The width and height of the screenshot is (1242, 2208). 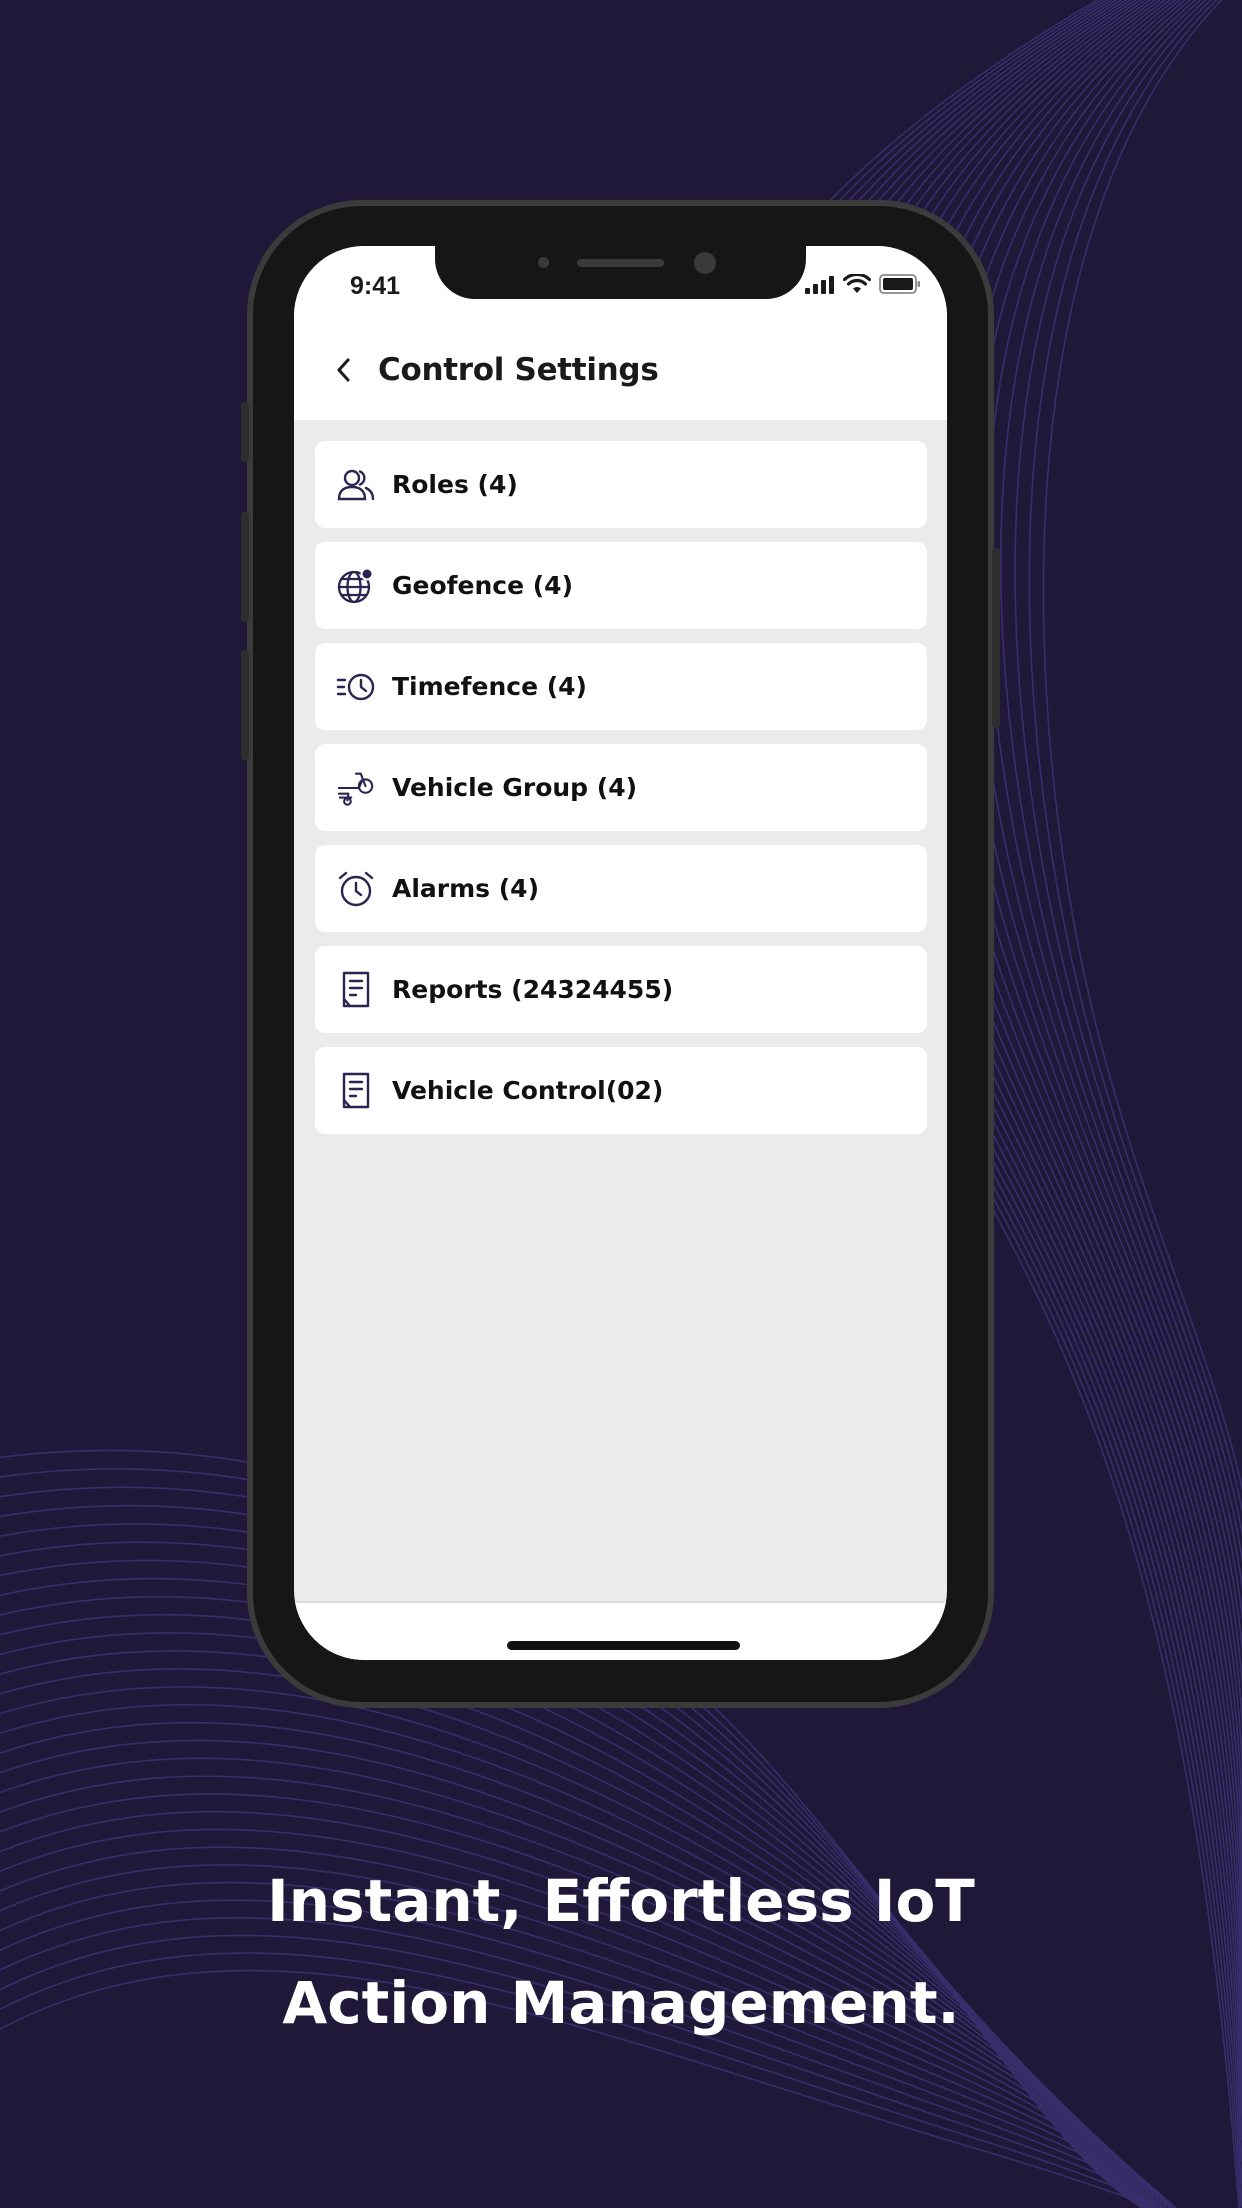 I want to click on clock-speed-icon, so click(x=356, y=687).